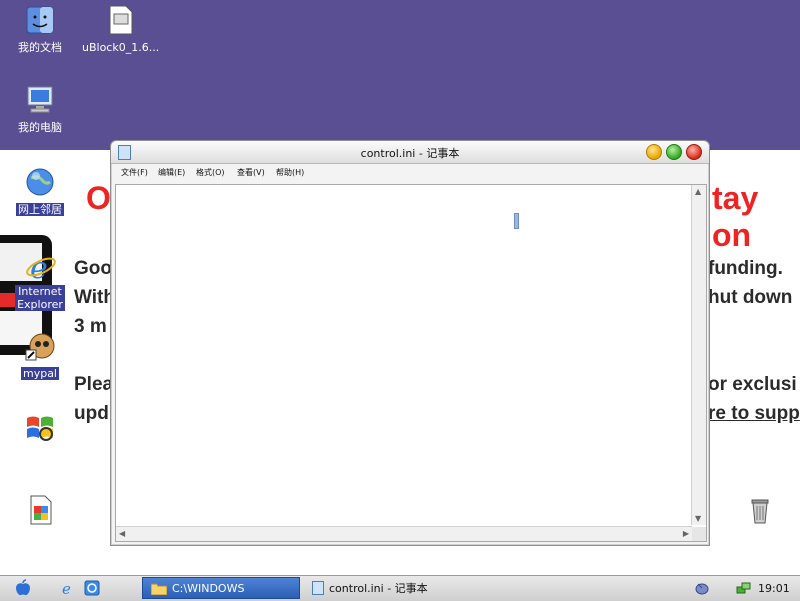  I want to click on taskbar: e C:\WINDOWS control.ini - 记事本 19:01, so click(400, 588).